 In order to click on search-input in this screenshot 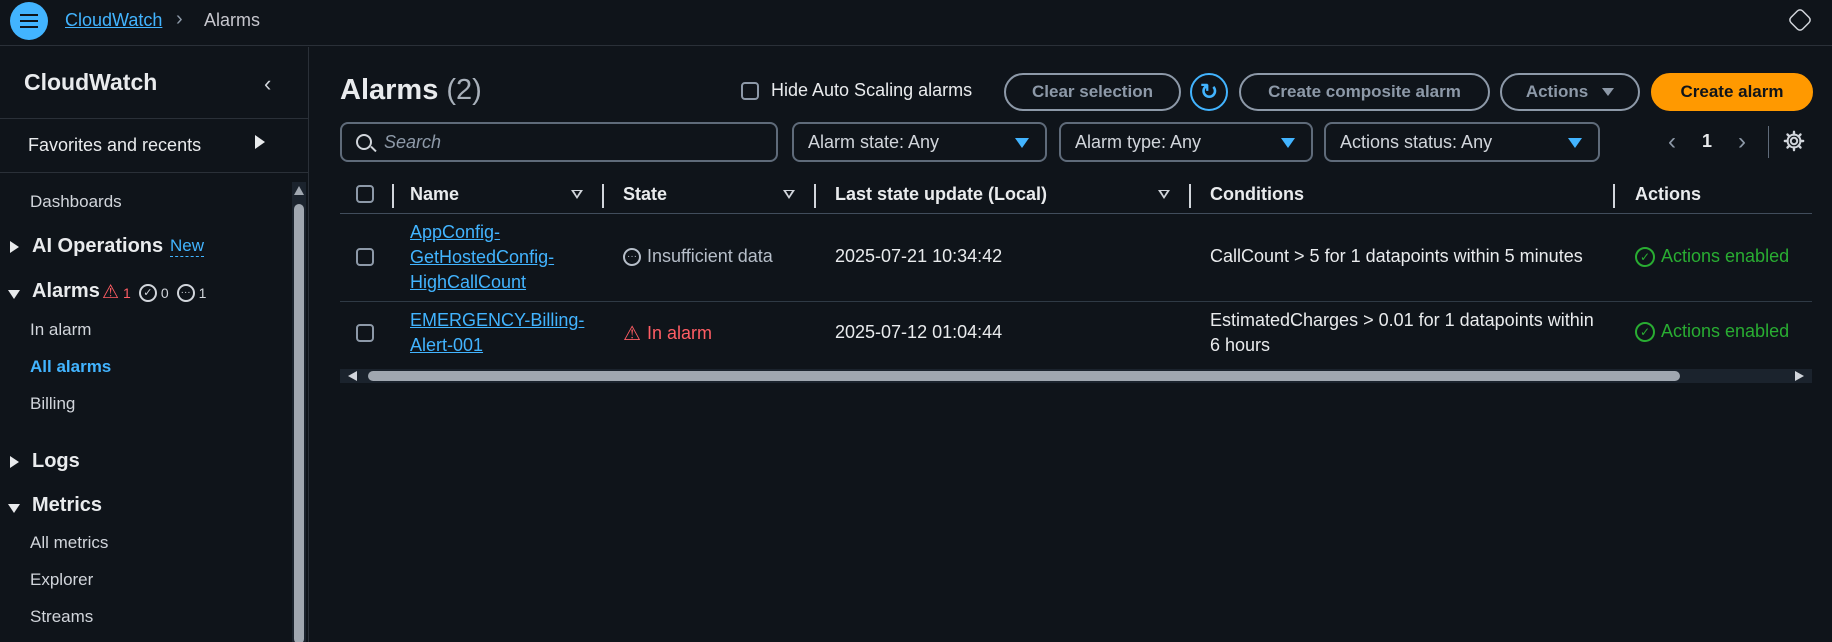, I will do `click(574, 142)`.